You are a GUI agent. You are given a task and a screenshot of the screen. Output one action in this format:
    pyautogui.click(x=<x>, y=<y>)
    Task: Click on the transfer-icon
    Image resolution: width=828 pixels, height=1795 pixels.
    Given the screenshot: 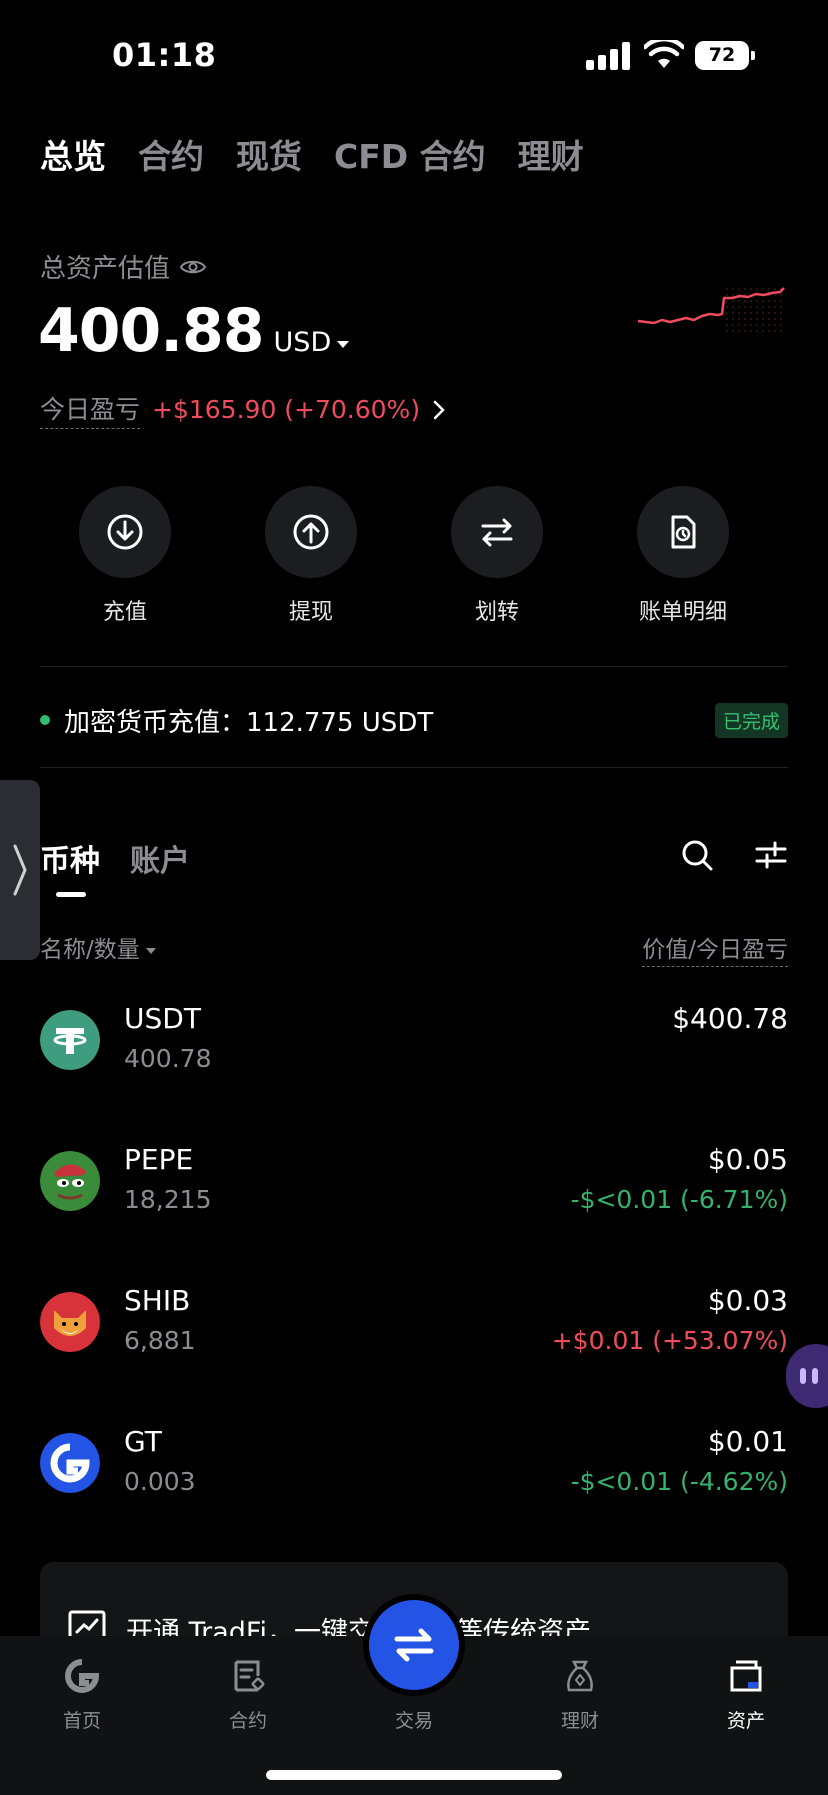 What is the action you would take?
    pyautogui.click(x=497, y=532)
    